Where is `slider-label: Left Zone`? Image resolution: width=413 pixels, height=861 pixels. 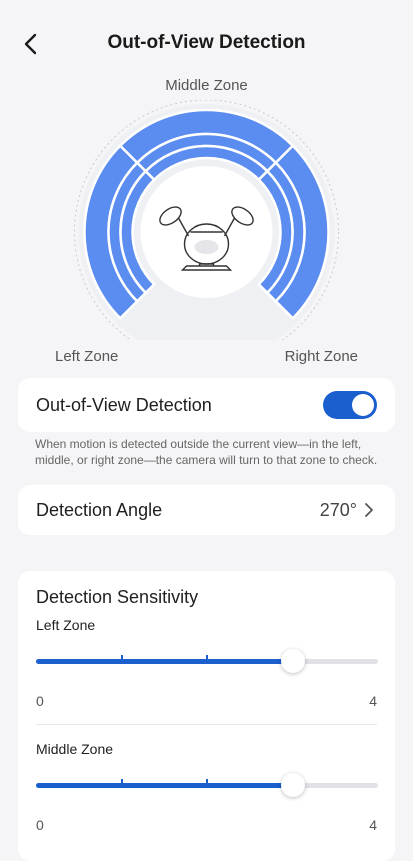 slider-label: Left Zone is located at coordinates (66, 625).